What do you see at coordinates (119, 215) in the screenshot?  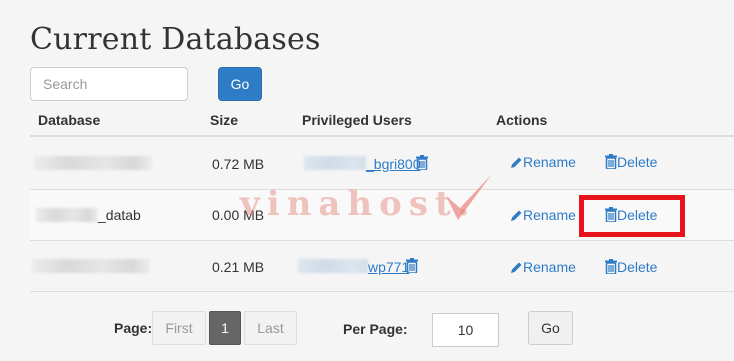 I see `database-name: _datab` at bounding box center [119, 215].